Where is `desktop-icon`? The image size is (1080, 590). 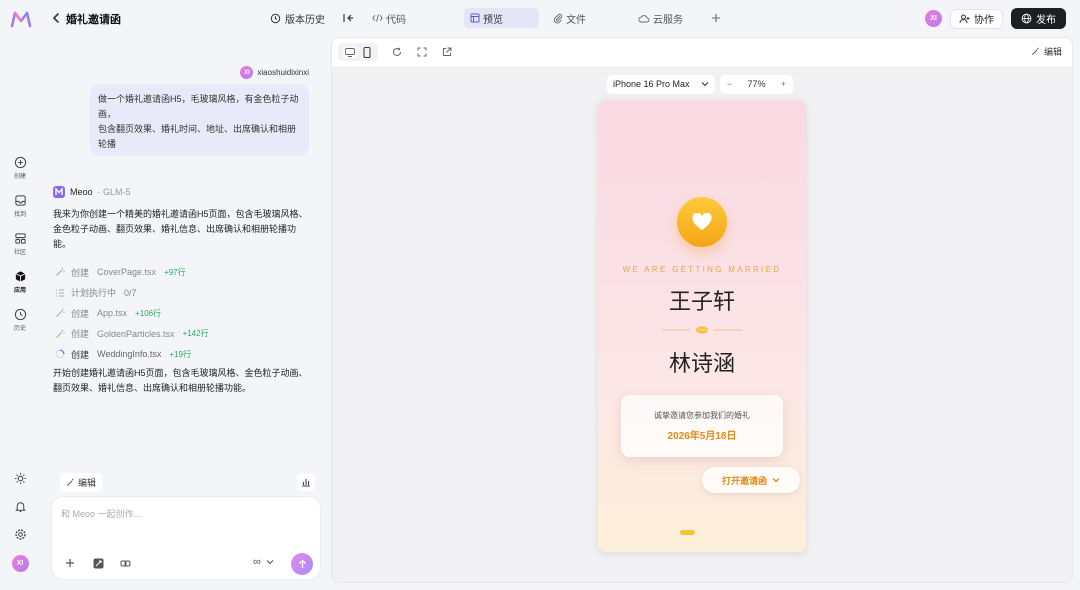
desktop-icon is located at coordinates (350, 52).